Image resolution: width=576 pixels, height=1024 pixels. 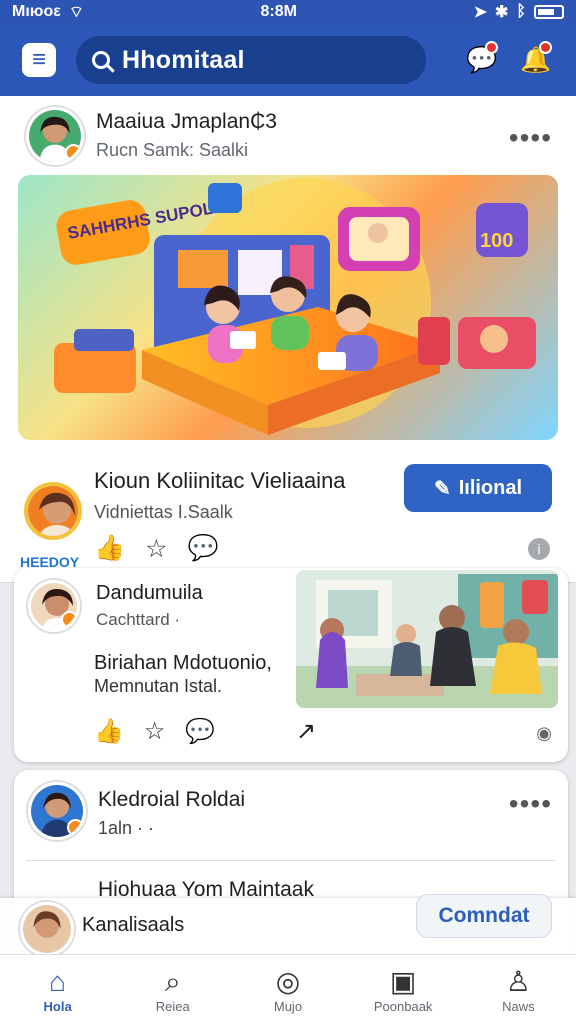 I want to click on nav-notifications-label: Poonbaak, so click(x=403, y=1006).